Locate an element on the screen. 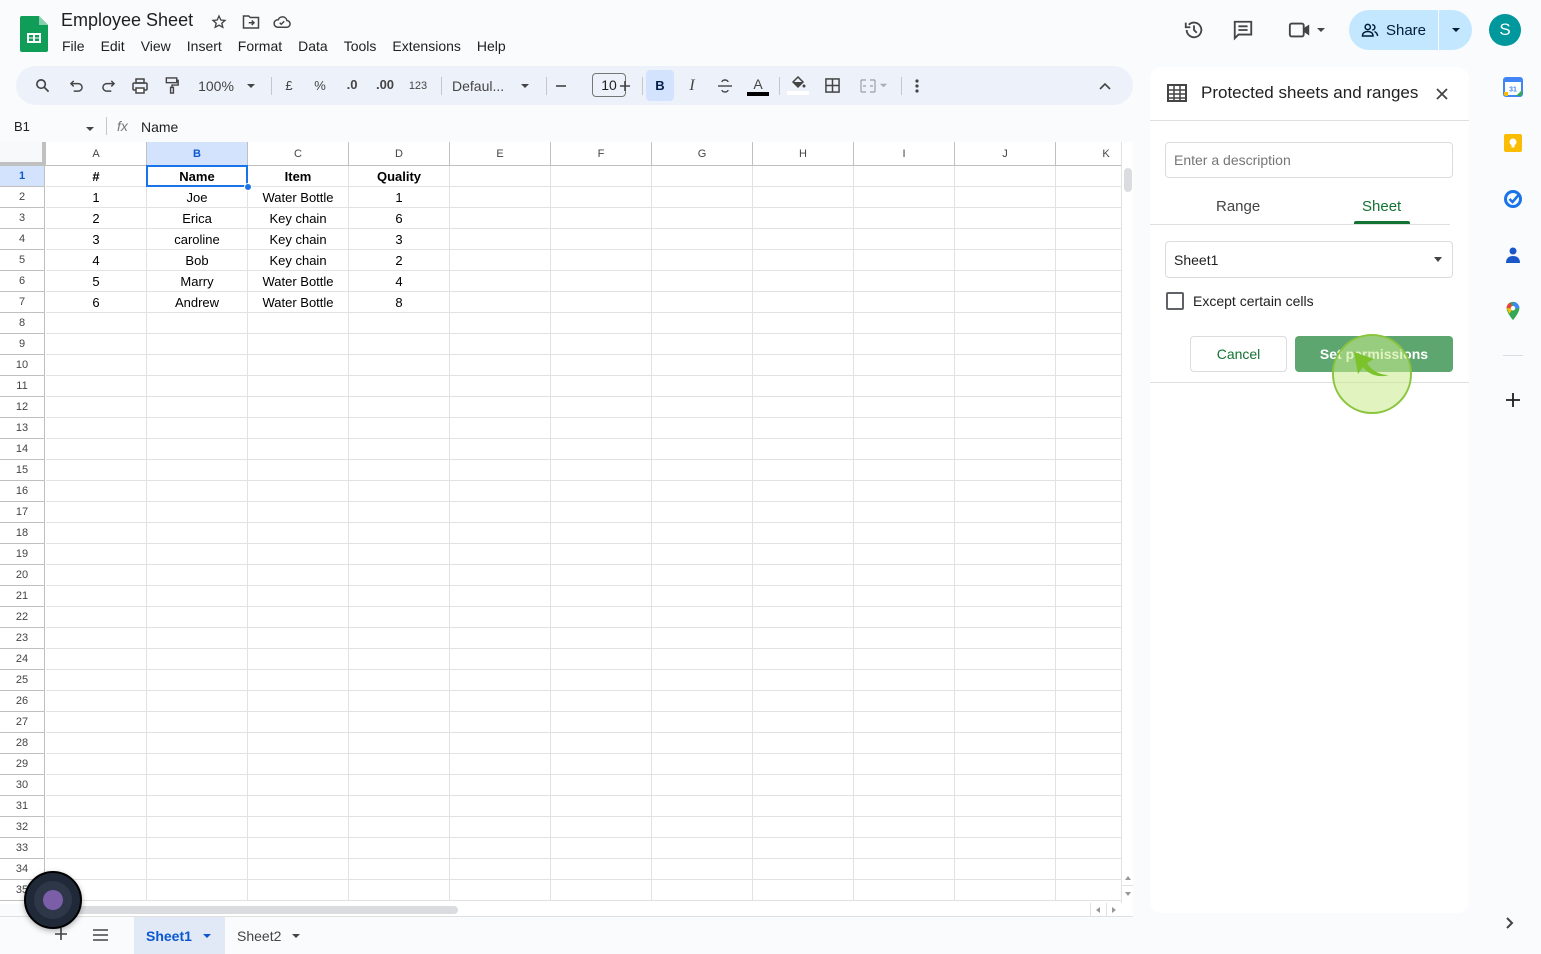  cell-i29 is located at coordinates (904, 764).